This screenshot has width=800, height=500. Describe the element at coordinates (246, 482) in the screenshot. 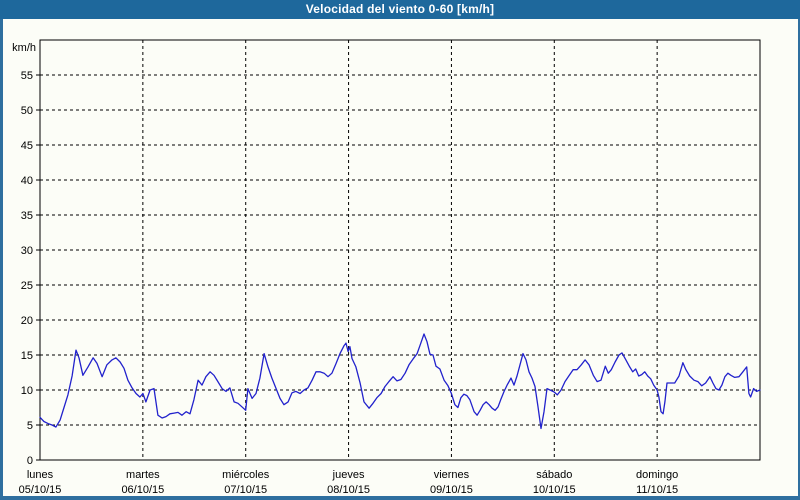

I see `x-day-label: miércoles 07/10/15` at that location.